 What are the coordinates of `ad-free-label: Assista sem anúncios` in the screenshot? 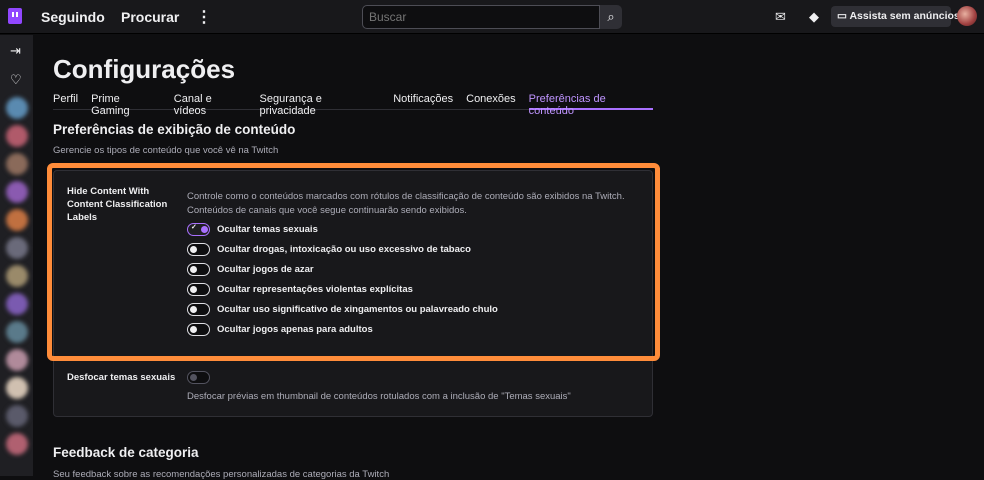 It's located at (904, 16).